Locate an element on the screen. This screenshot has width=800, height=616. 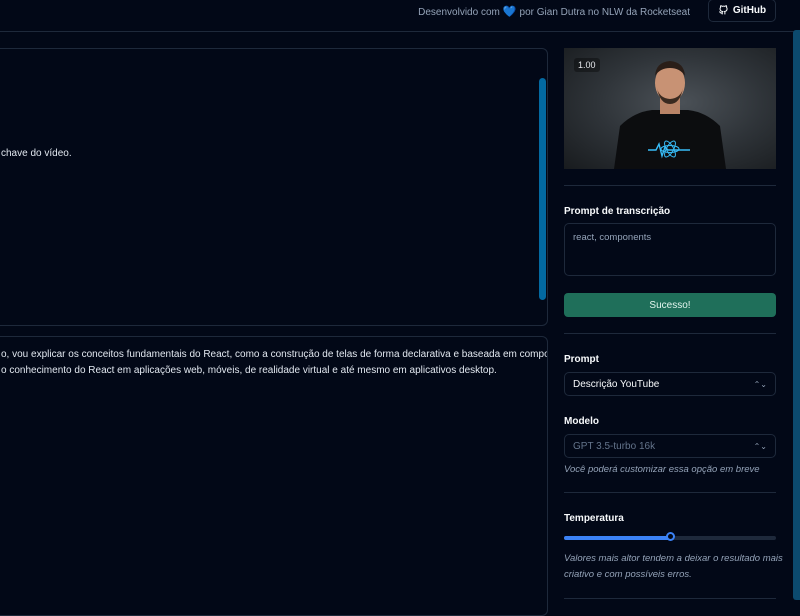
github-label: GitHub is located at coordinates (749, 10).